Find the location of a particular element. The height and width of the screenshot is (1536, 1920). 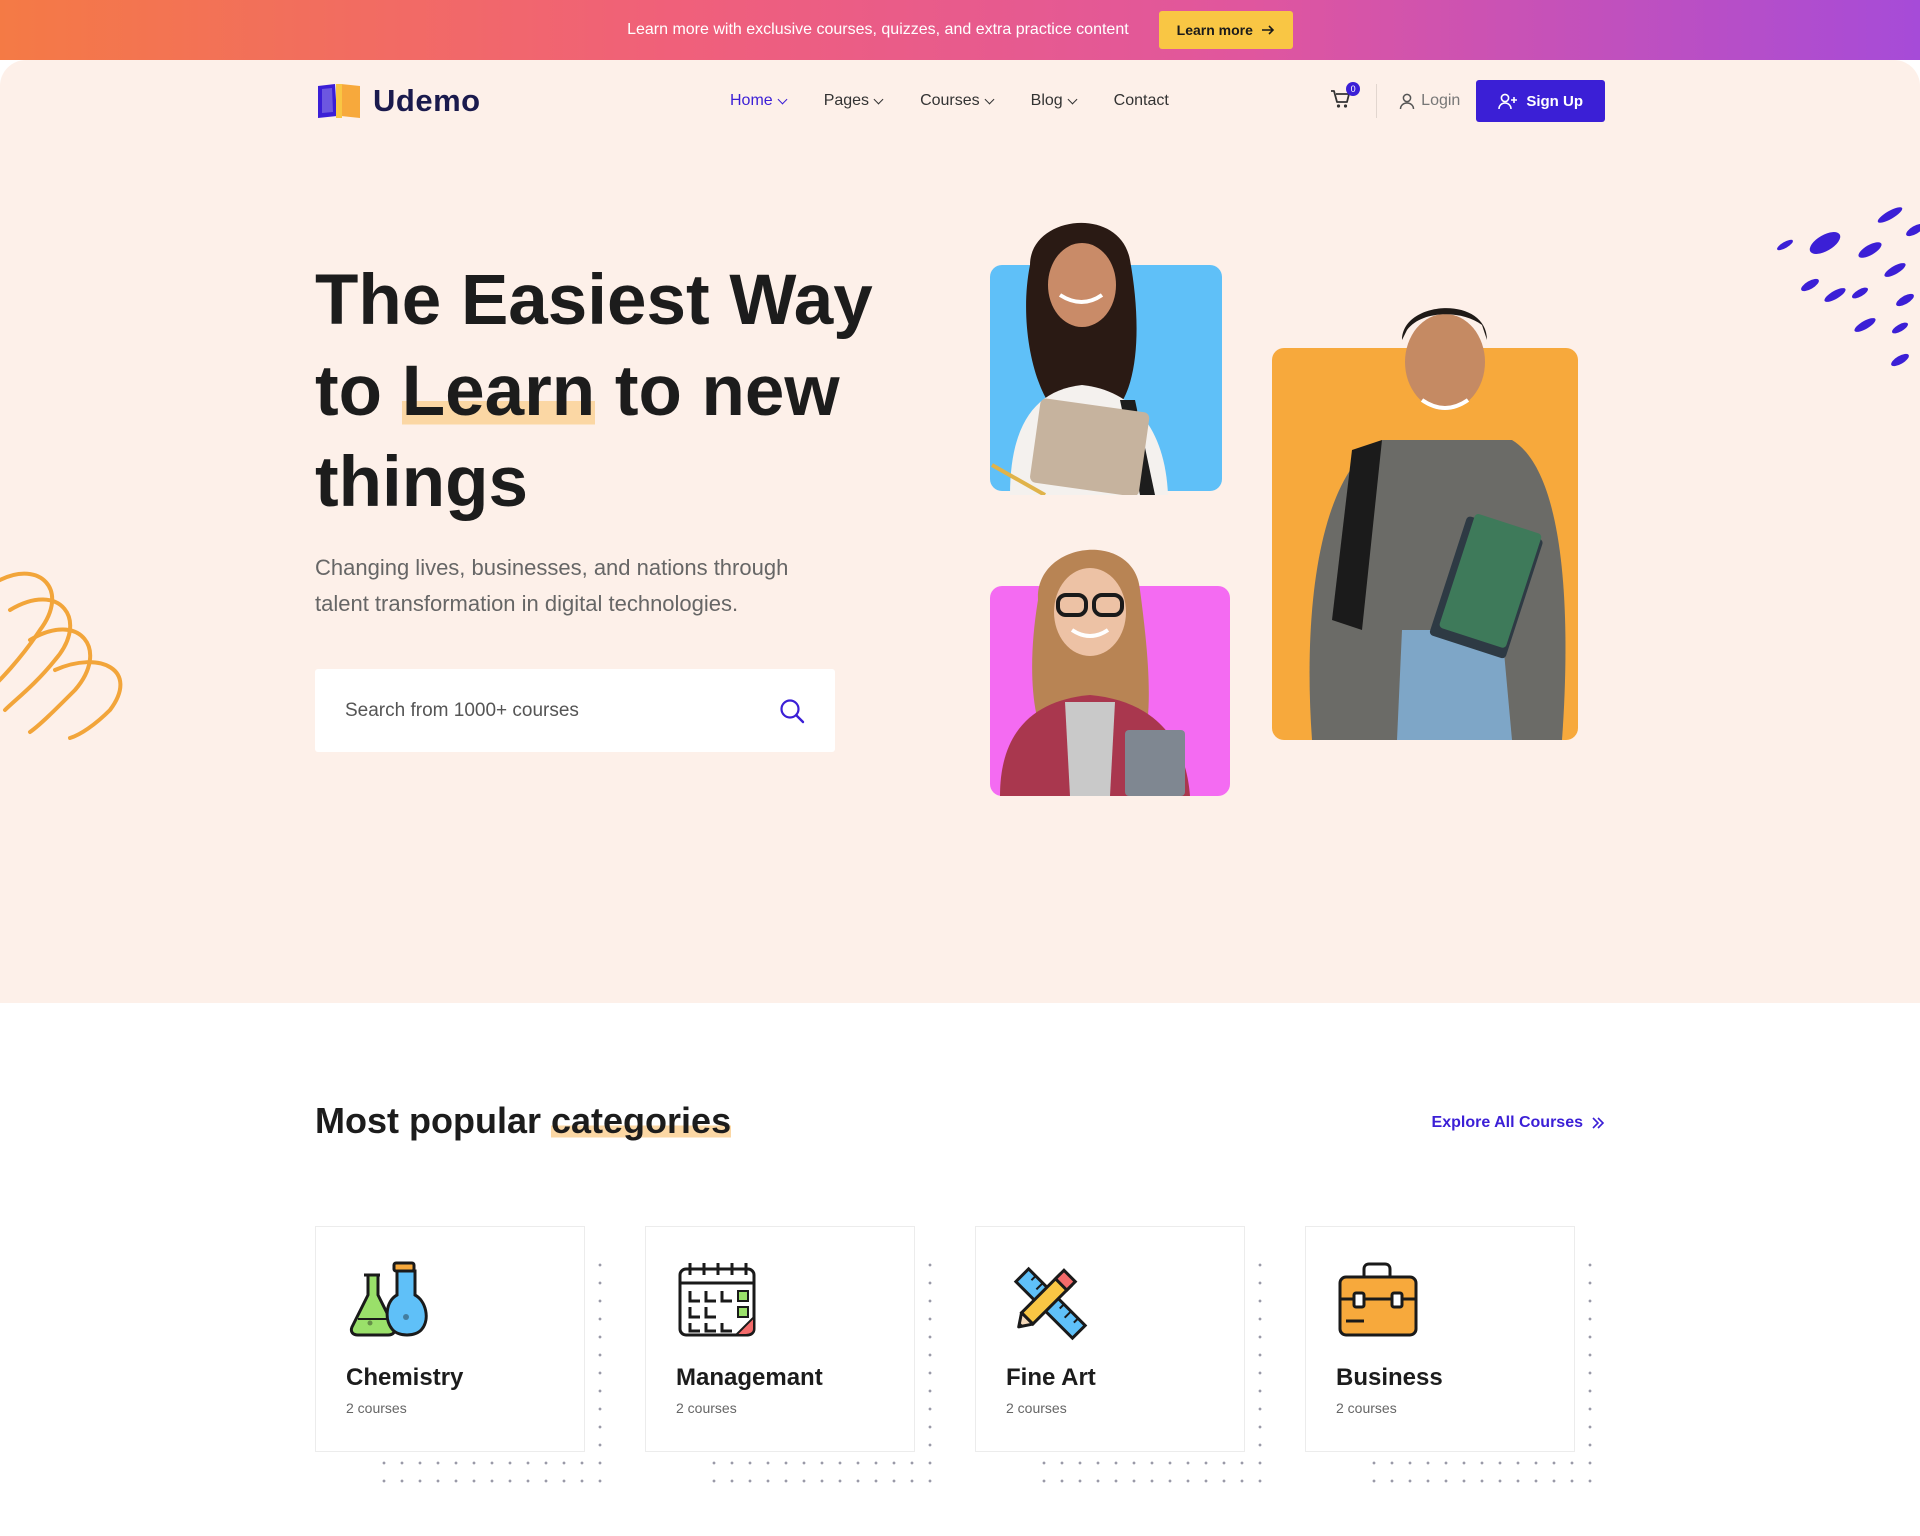

learn-more-button: Learn more is located at coordinates (1225, 30).